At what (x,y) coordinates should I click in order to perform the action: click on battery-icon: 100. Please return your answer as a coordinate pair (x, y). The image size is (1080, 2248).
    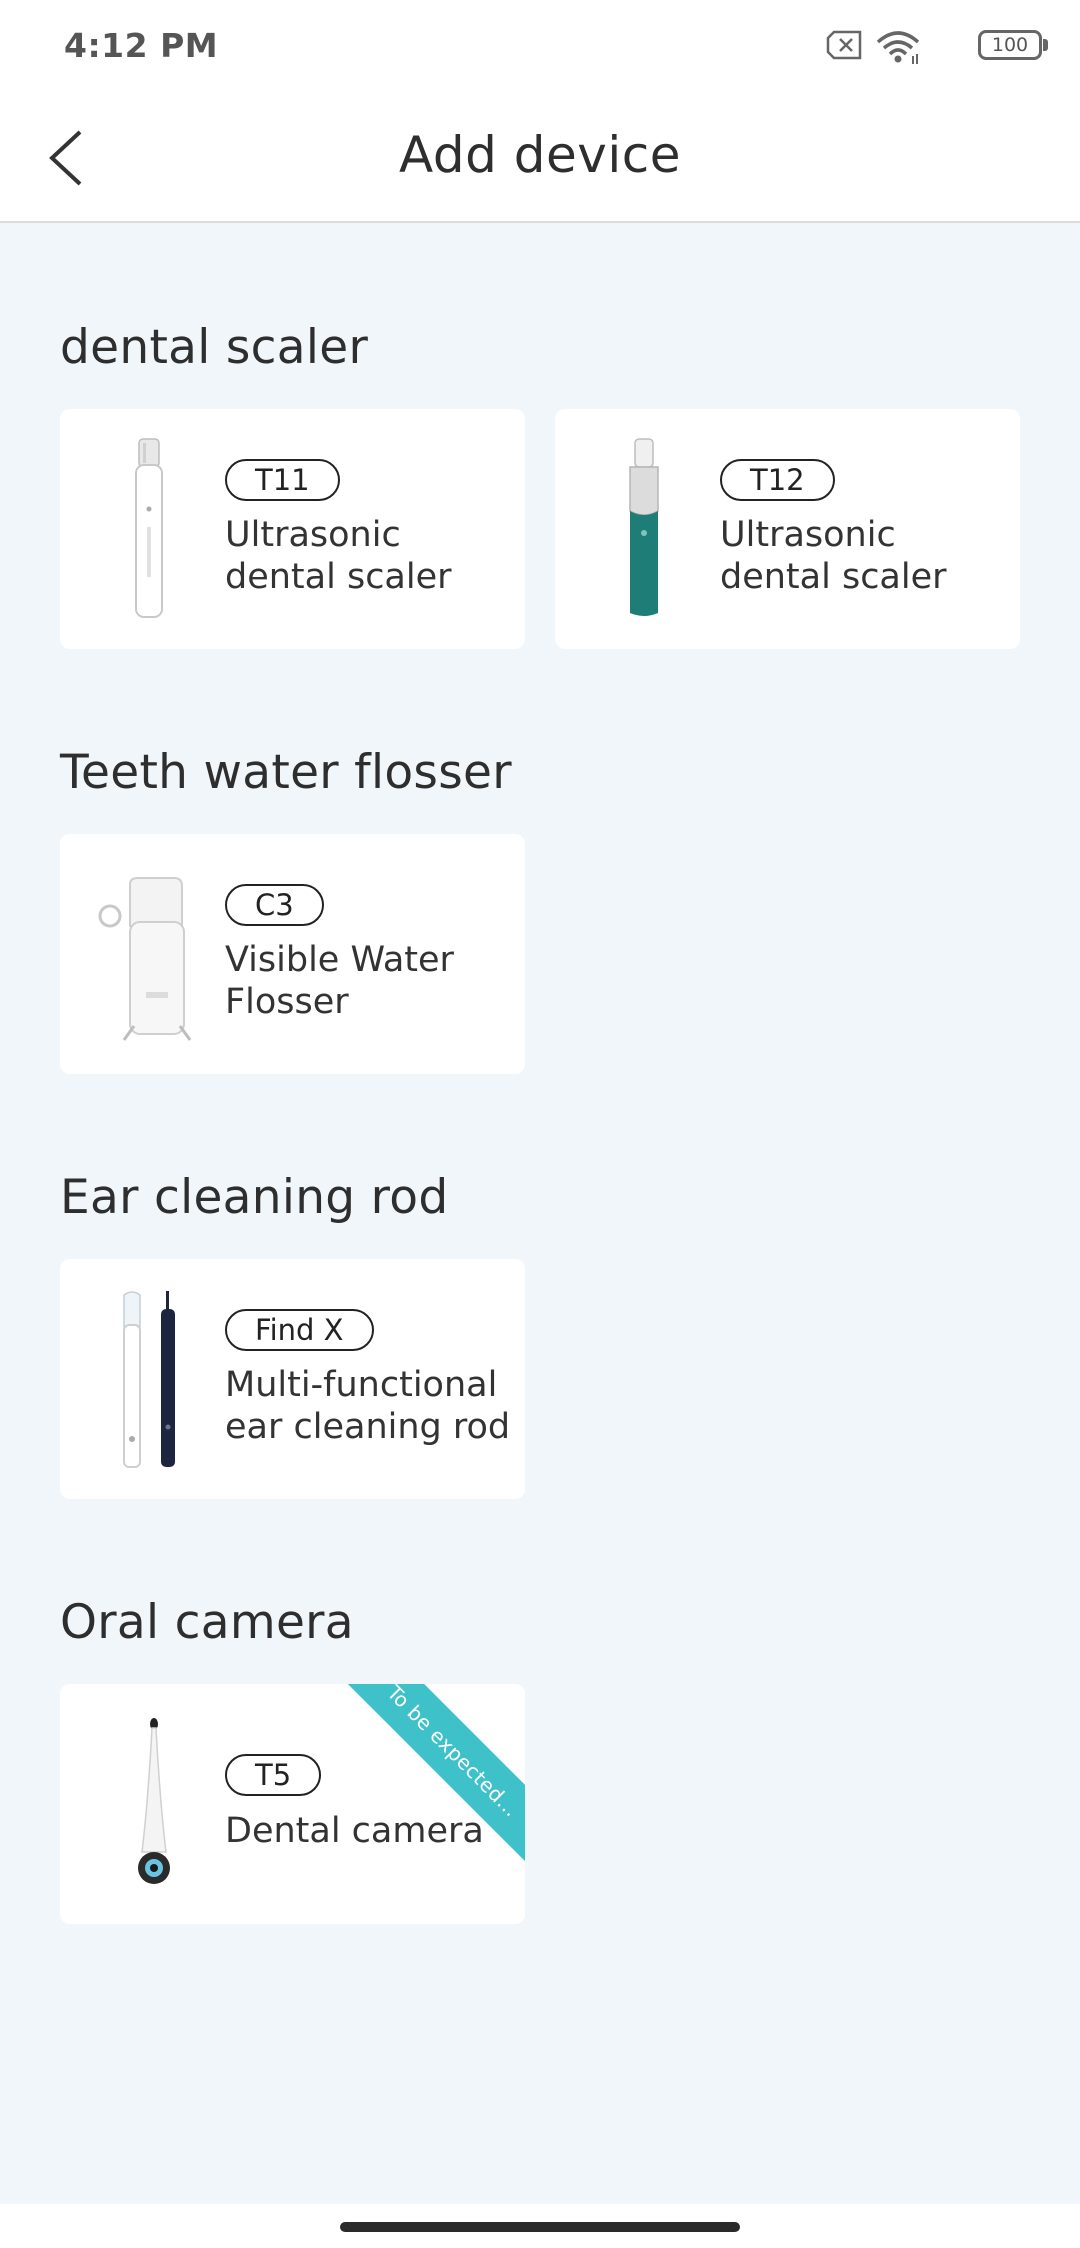
    Looking at the image, I should click on (1010, 45).